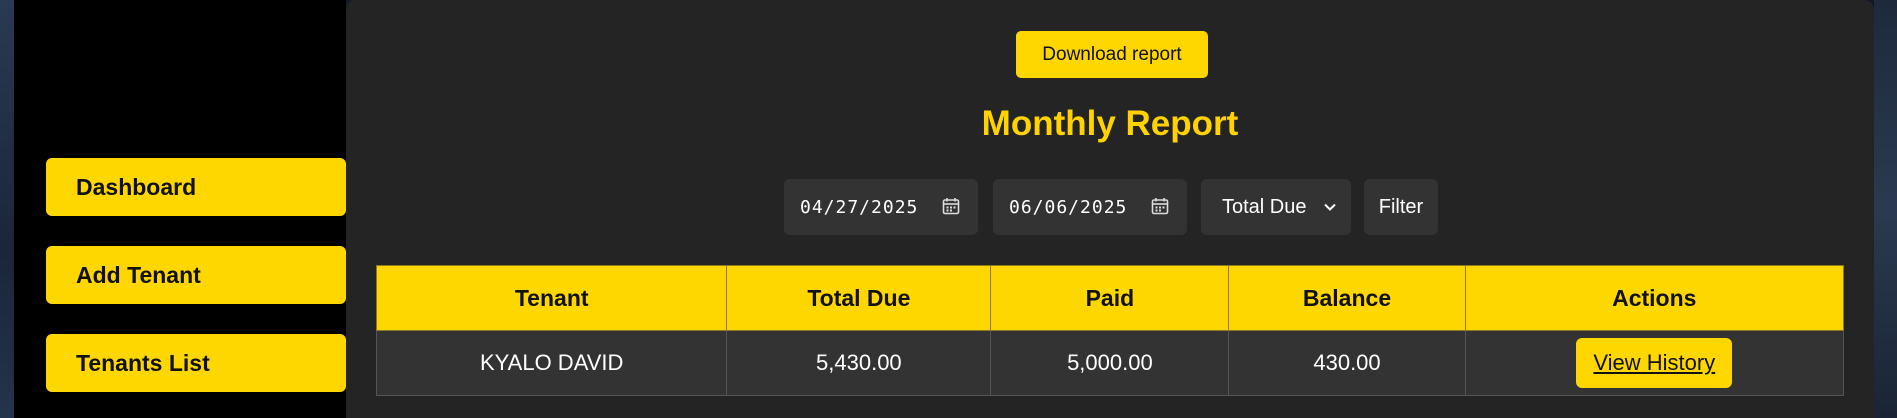 The height and width of the screenshot is (418, 1897). What do you see at coordinates (1347, 298) in the screenshot?
I see `column-header-balance: Balance` at bounding box center [1347, 298].